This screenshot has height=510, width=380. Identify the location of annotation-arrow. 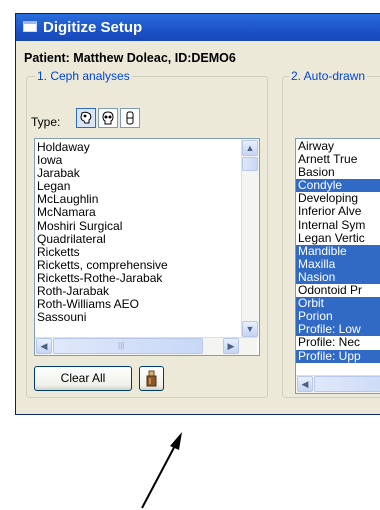
(161, 470).